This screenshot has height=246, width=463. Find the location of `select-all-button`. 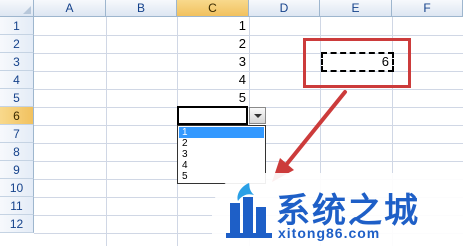

select-all-button is located at coordinates (17, 8).